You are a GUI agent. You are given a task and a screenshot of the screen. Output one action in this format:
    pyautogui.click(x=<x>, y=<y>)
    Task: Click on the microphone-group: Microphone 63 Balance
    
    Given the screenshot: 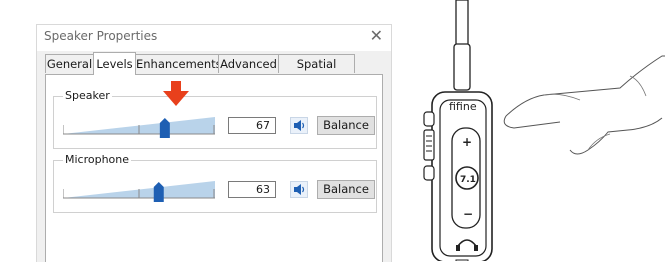 What is the action you would take?
    pyautogui.click(x=215, y=183)
    